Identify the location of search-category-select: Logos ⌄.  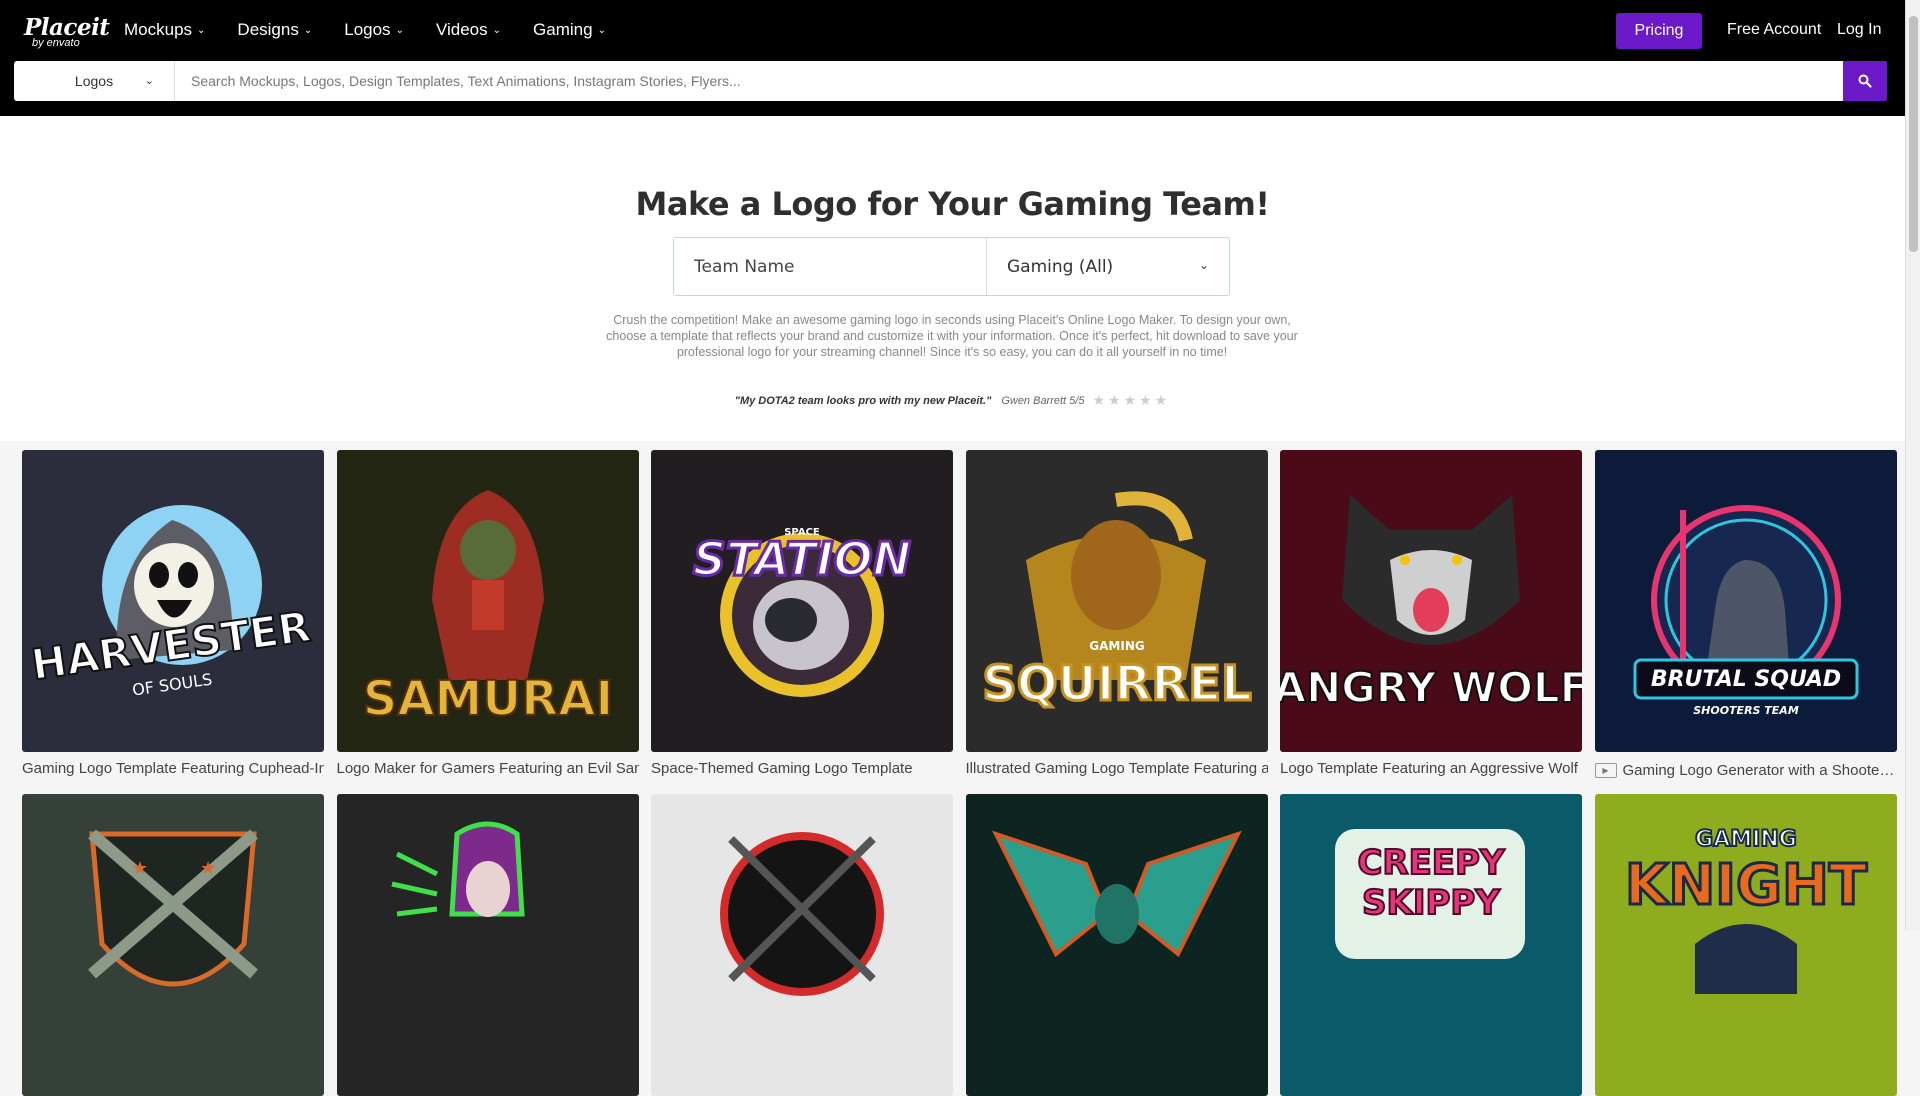
(94, 81).